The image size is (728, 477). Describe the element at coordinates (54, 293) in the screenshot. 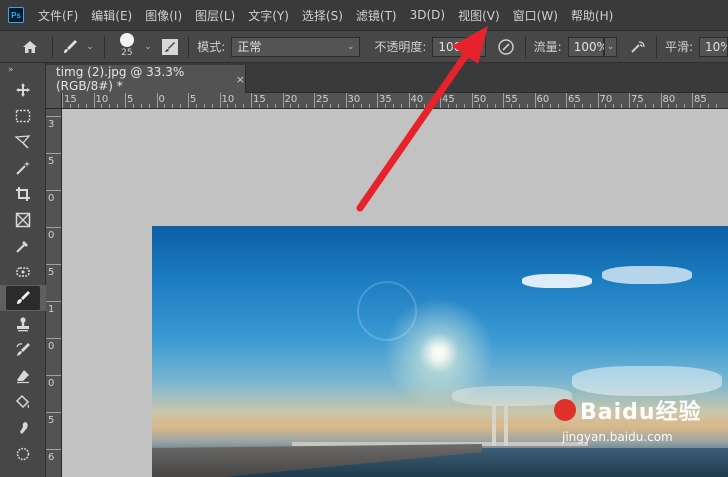

I see `vertical-ruler: 3500510056` at that location.